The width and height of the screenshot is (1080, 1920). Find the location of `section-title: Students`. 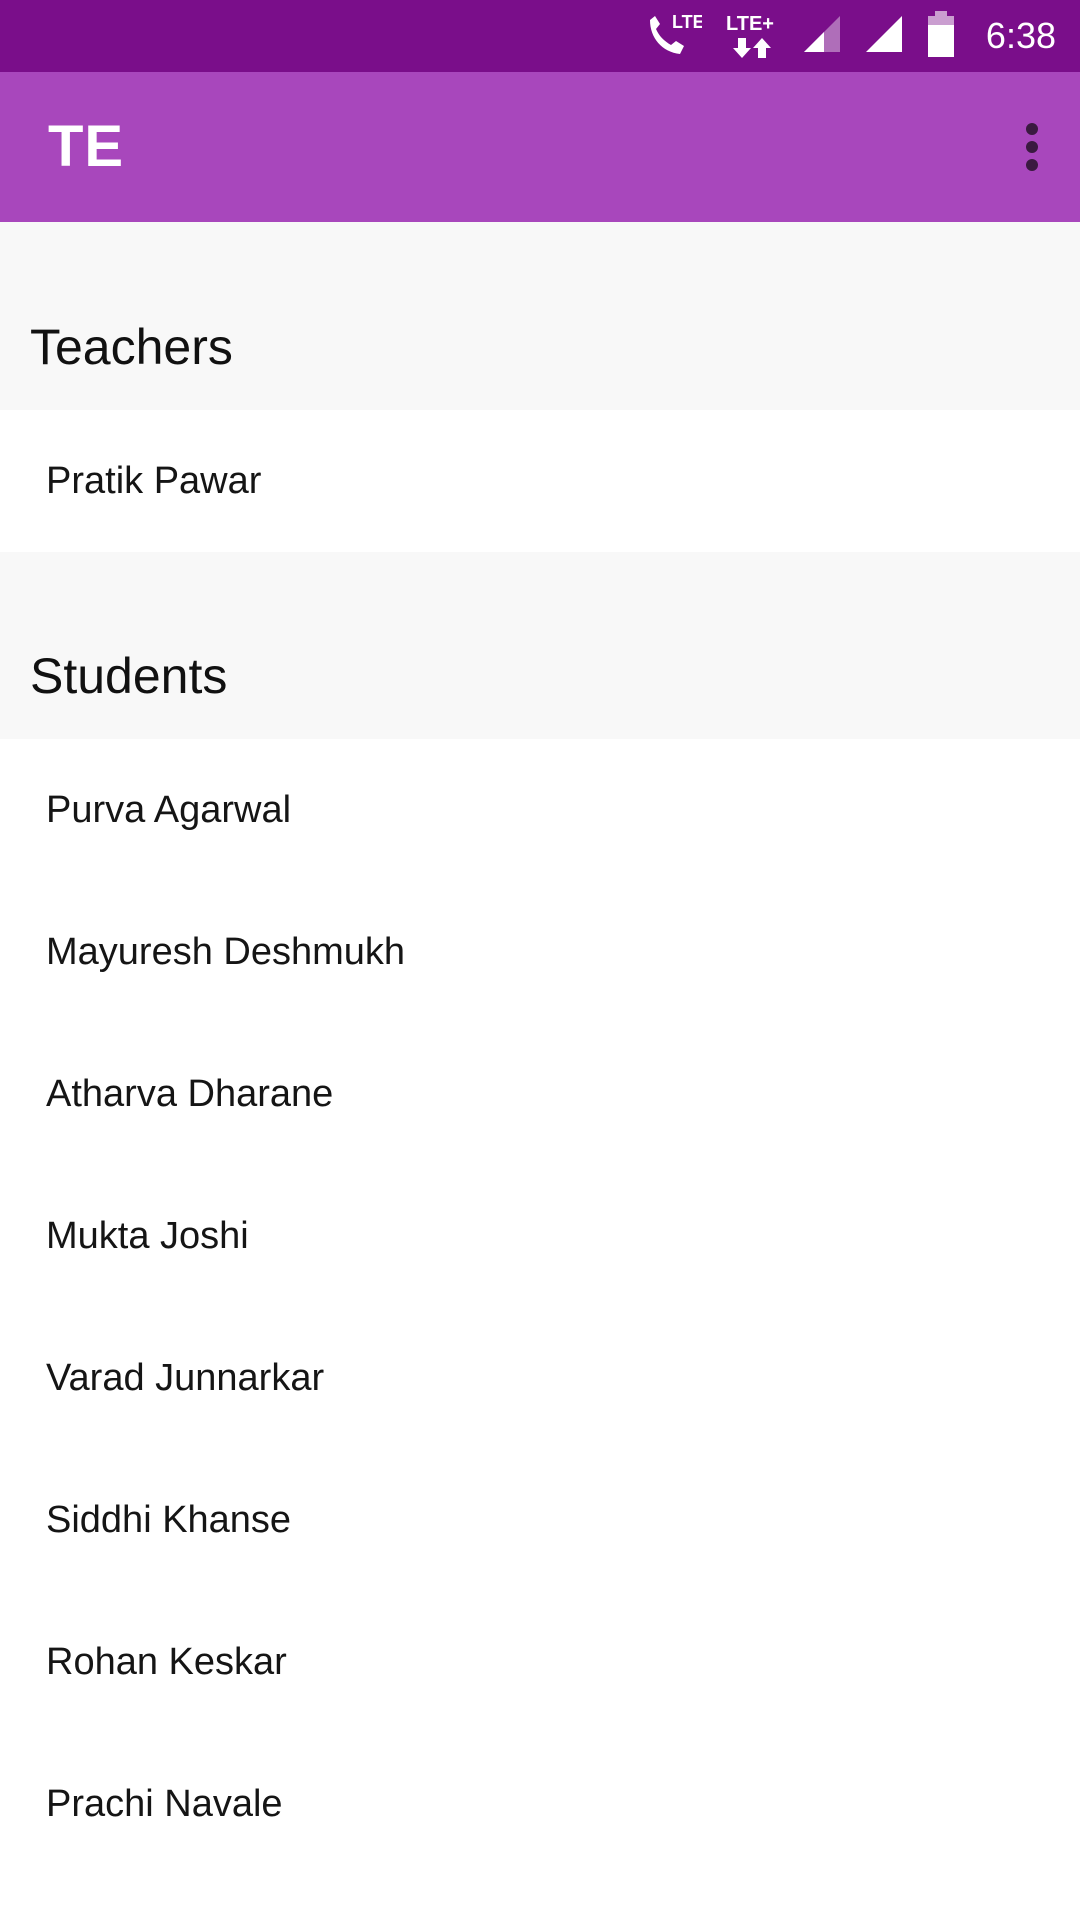

section-title: Students is located at coordinates (129, 676).